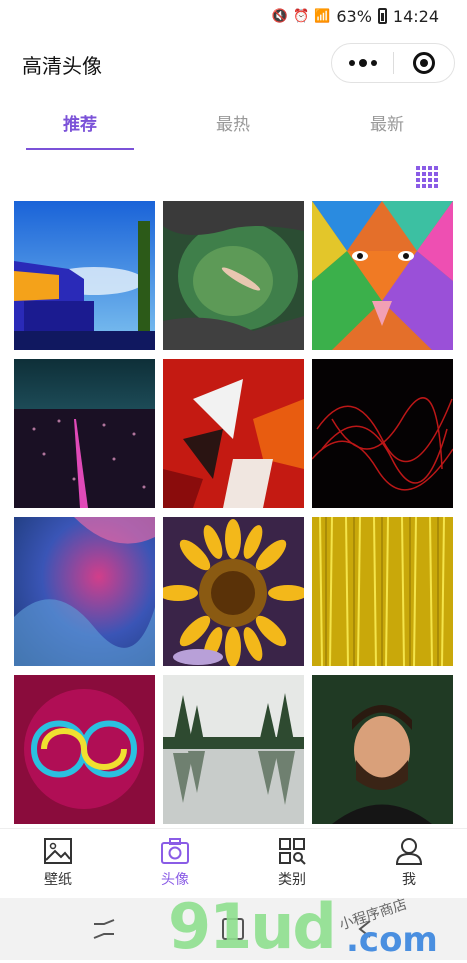 This screenshot has height=963, width=467. I want to click on title-bar: 高清头像, so click(233, 63).